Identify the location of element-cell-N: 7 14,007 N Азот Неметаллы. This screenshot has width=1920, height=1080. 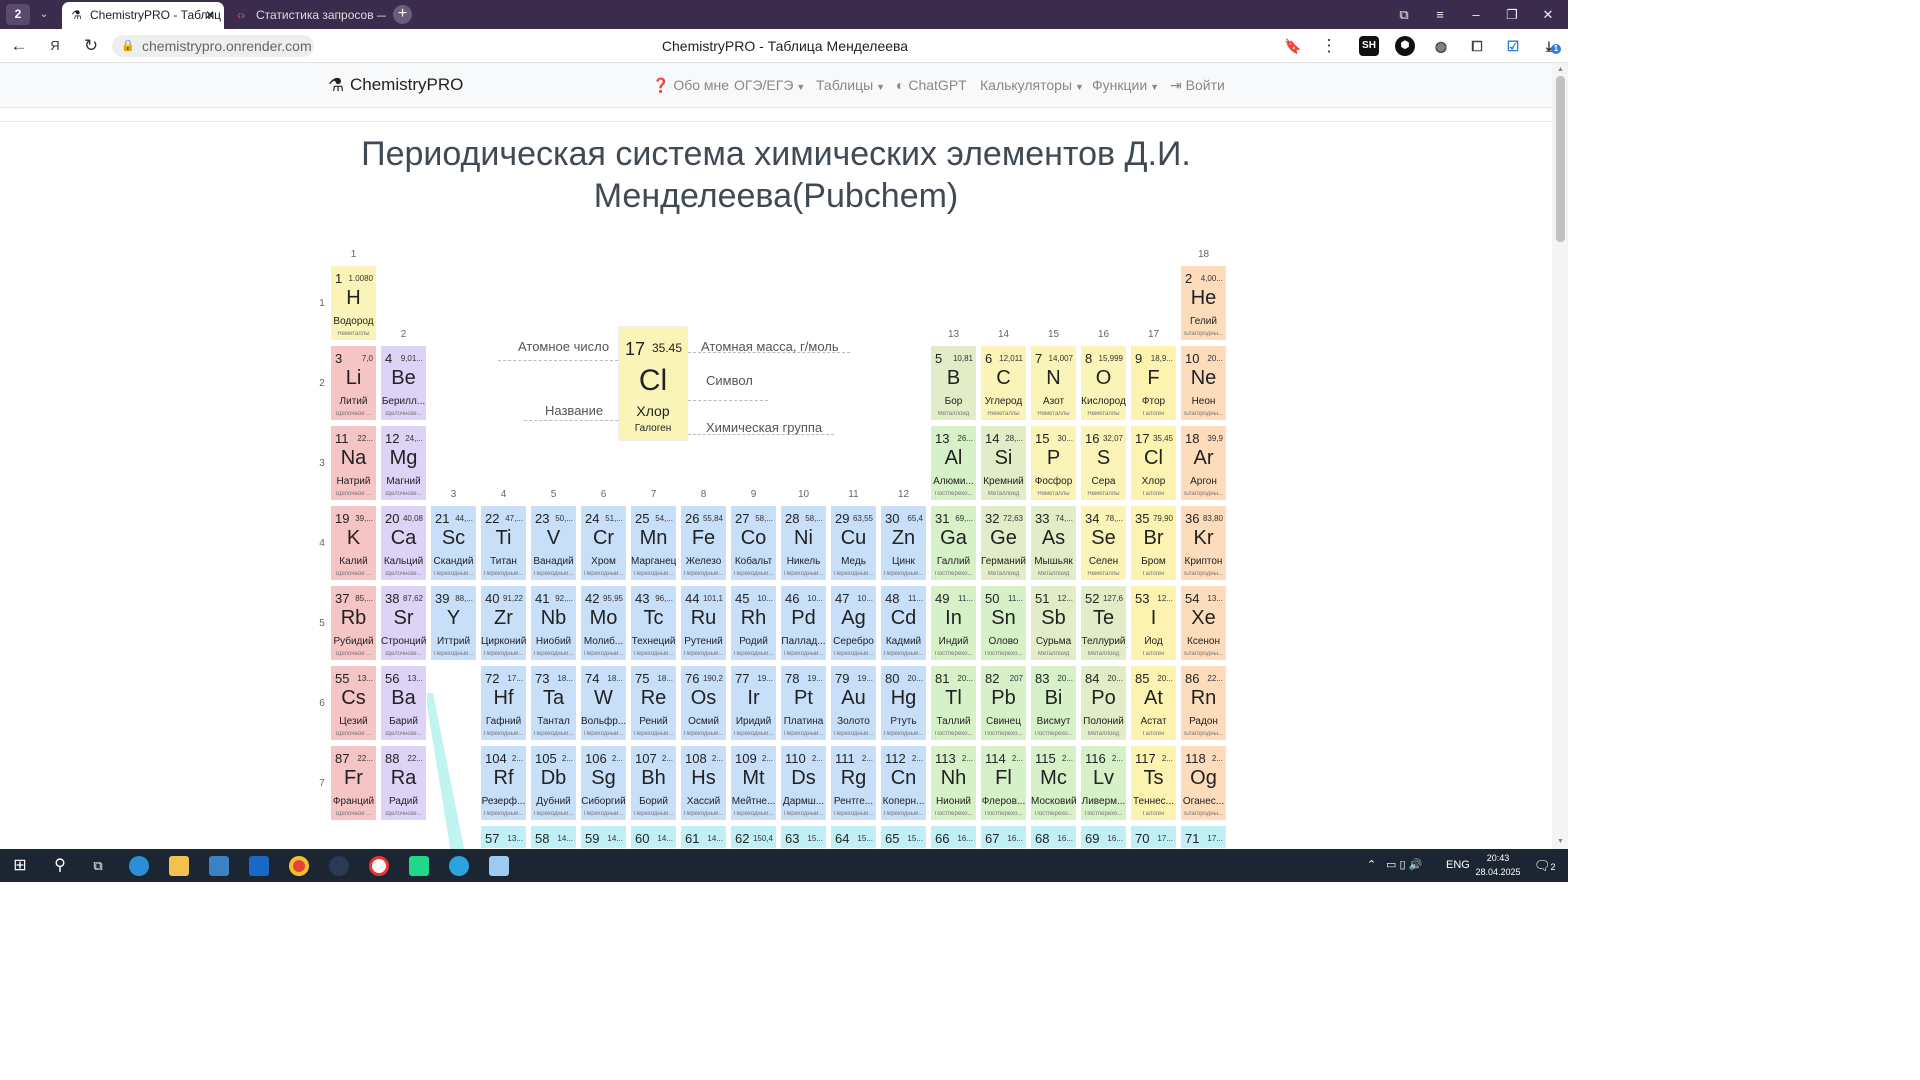
(1053, 383).